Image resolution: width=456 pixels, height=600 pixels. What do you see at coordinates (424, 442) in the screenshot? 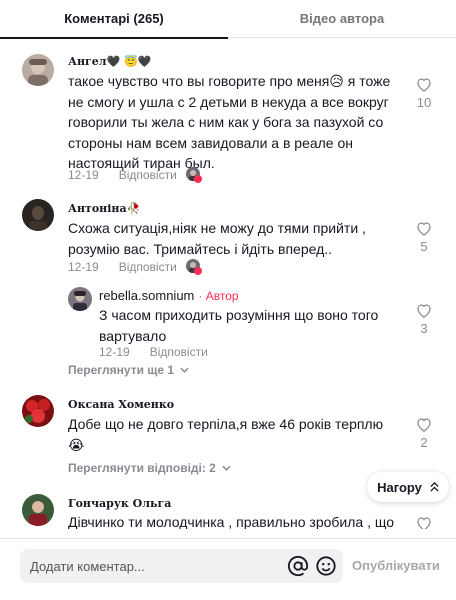
I see `like-count: 2` at bounding box center [424, 442].